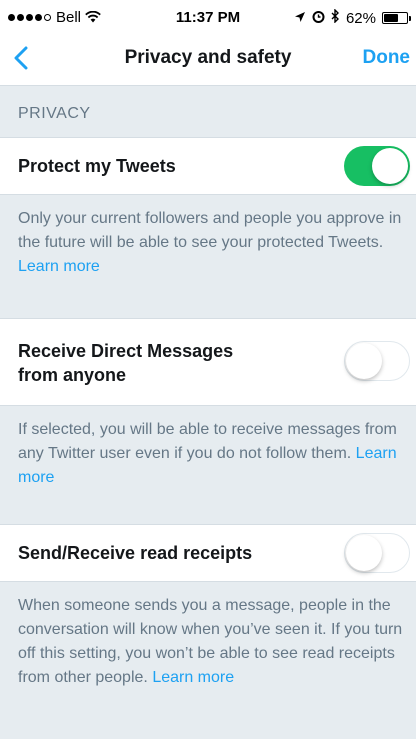 The width and height of the screenshot is (416, 739). Describe the element at coordinates (72, 375) in the screenshot. I see `setting-label-line2: from anyone` at that location.